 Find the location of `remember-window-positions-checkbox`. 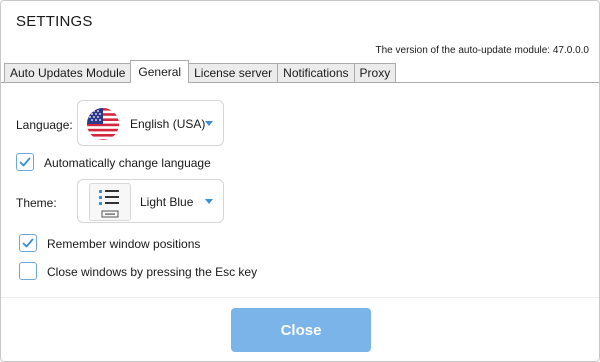

remember-window-positions-checkbox is located at coordinates (28, 243).